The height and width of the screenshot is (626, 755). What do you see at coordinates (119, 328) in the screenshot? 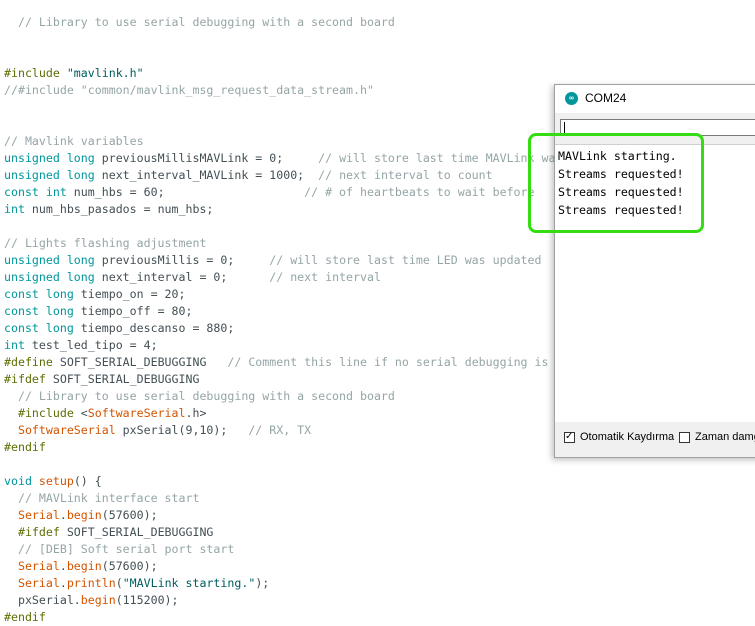
I see `code-line: const long tiempo_descanso = 880;` at bounding box center [119, 328].